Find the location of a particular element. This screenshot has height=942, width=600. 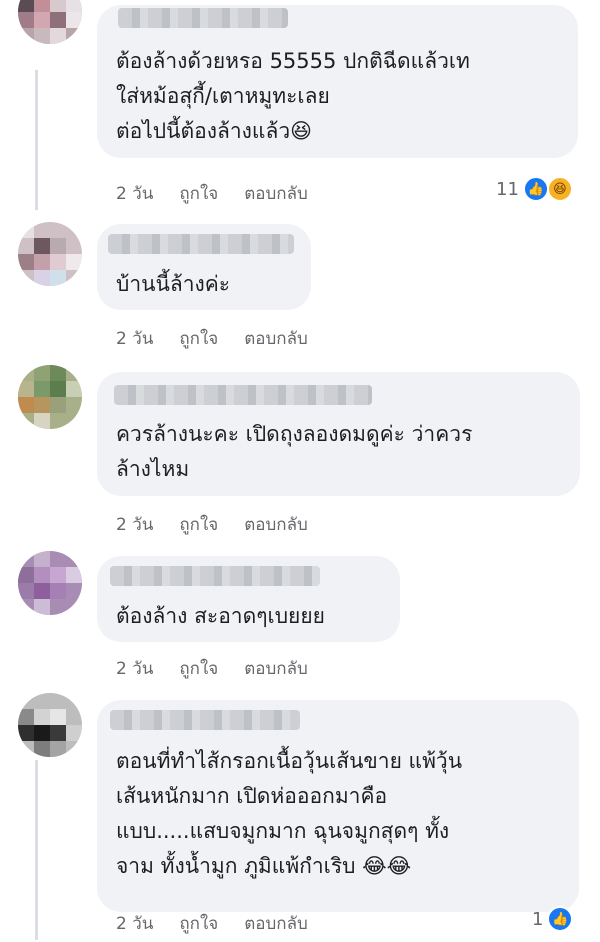

reaction-count: 11 is located at coordinates (507, 189).